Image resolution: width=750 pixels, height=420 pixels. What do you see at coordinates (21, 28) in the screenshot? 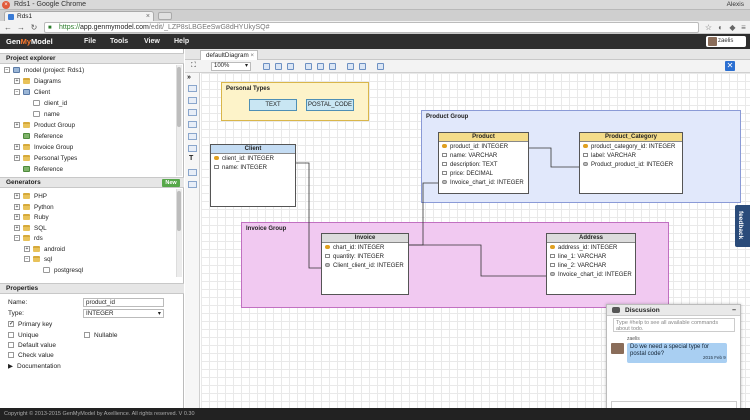
I see `forward-arrow-icon: →` at bounding box center [21, 28].